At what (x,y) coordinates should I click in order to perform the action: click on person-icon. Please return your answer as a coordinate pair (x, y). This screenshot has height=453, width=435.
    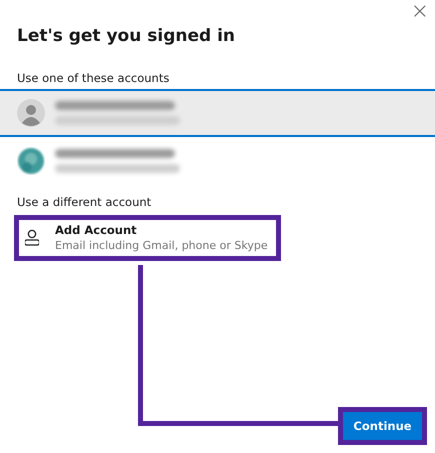
    Looking at the image, I should click on (32, 237).